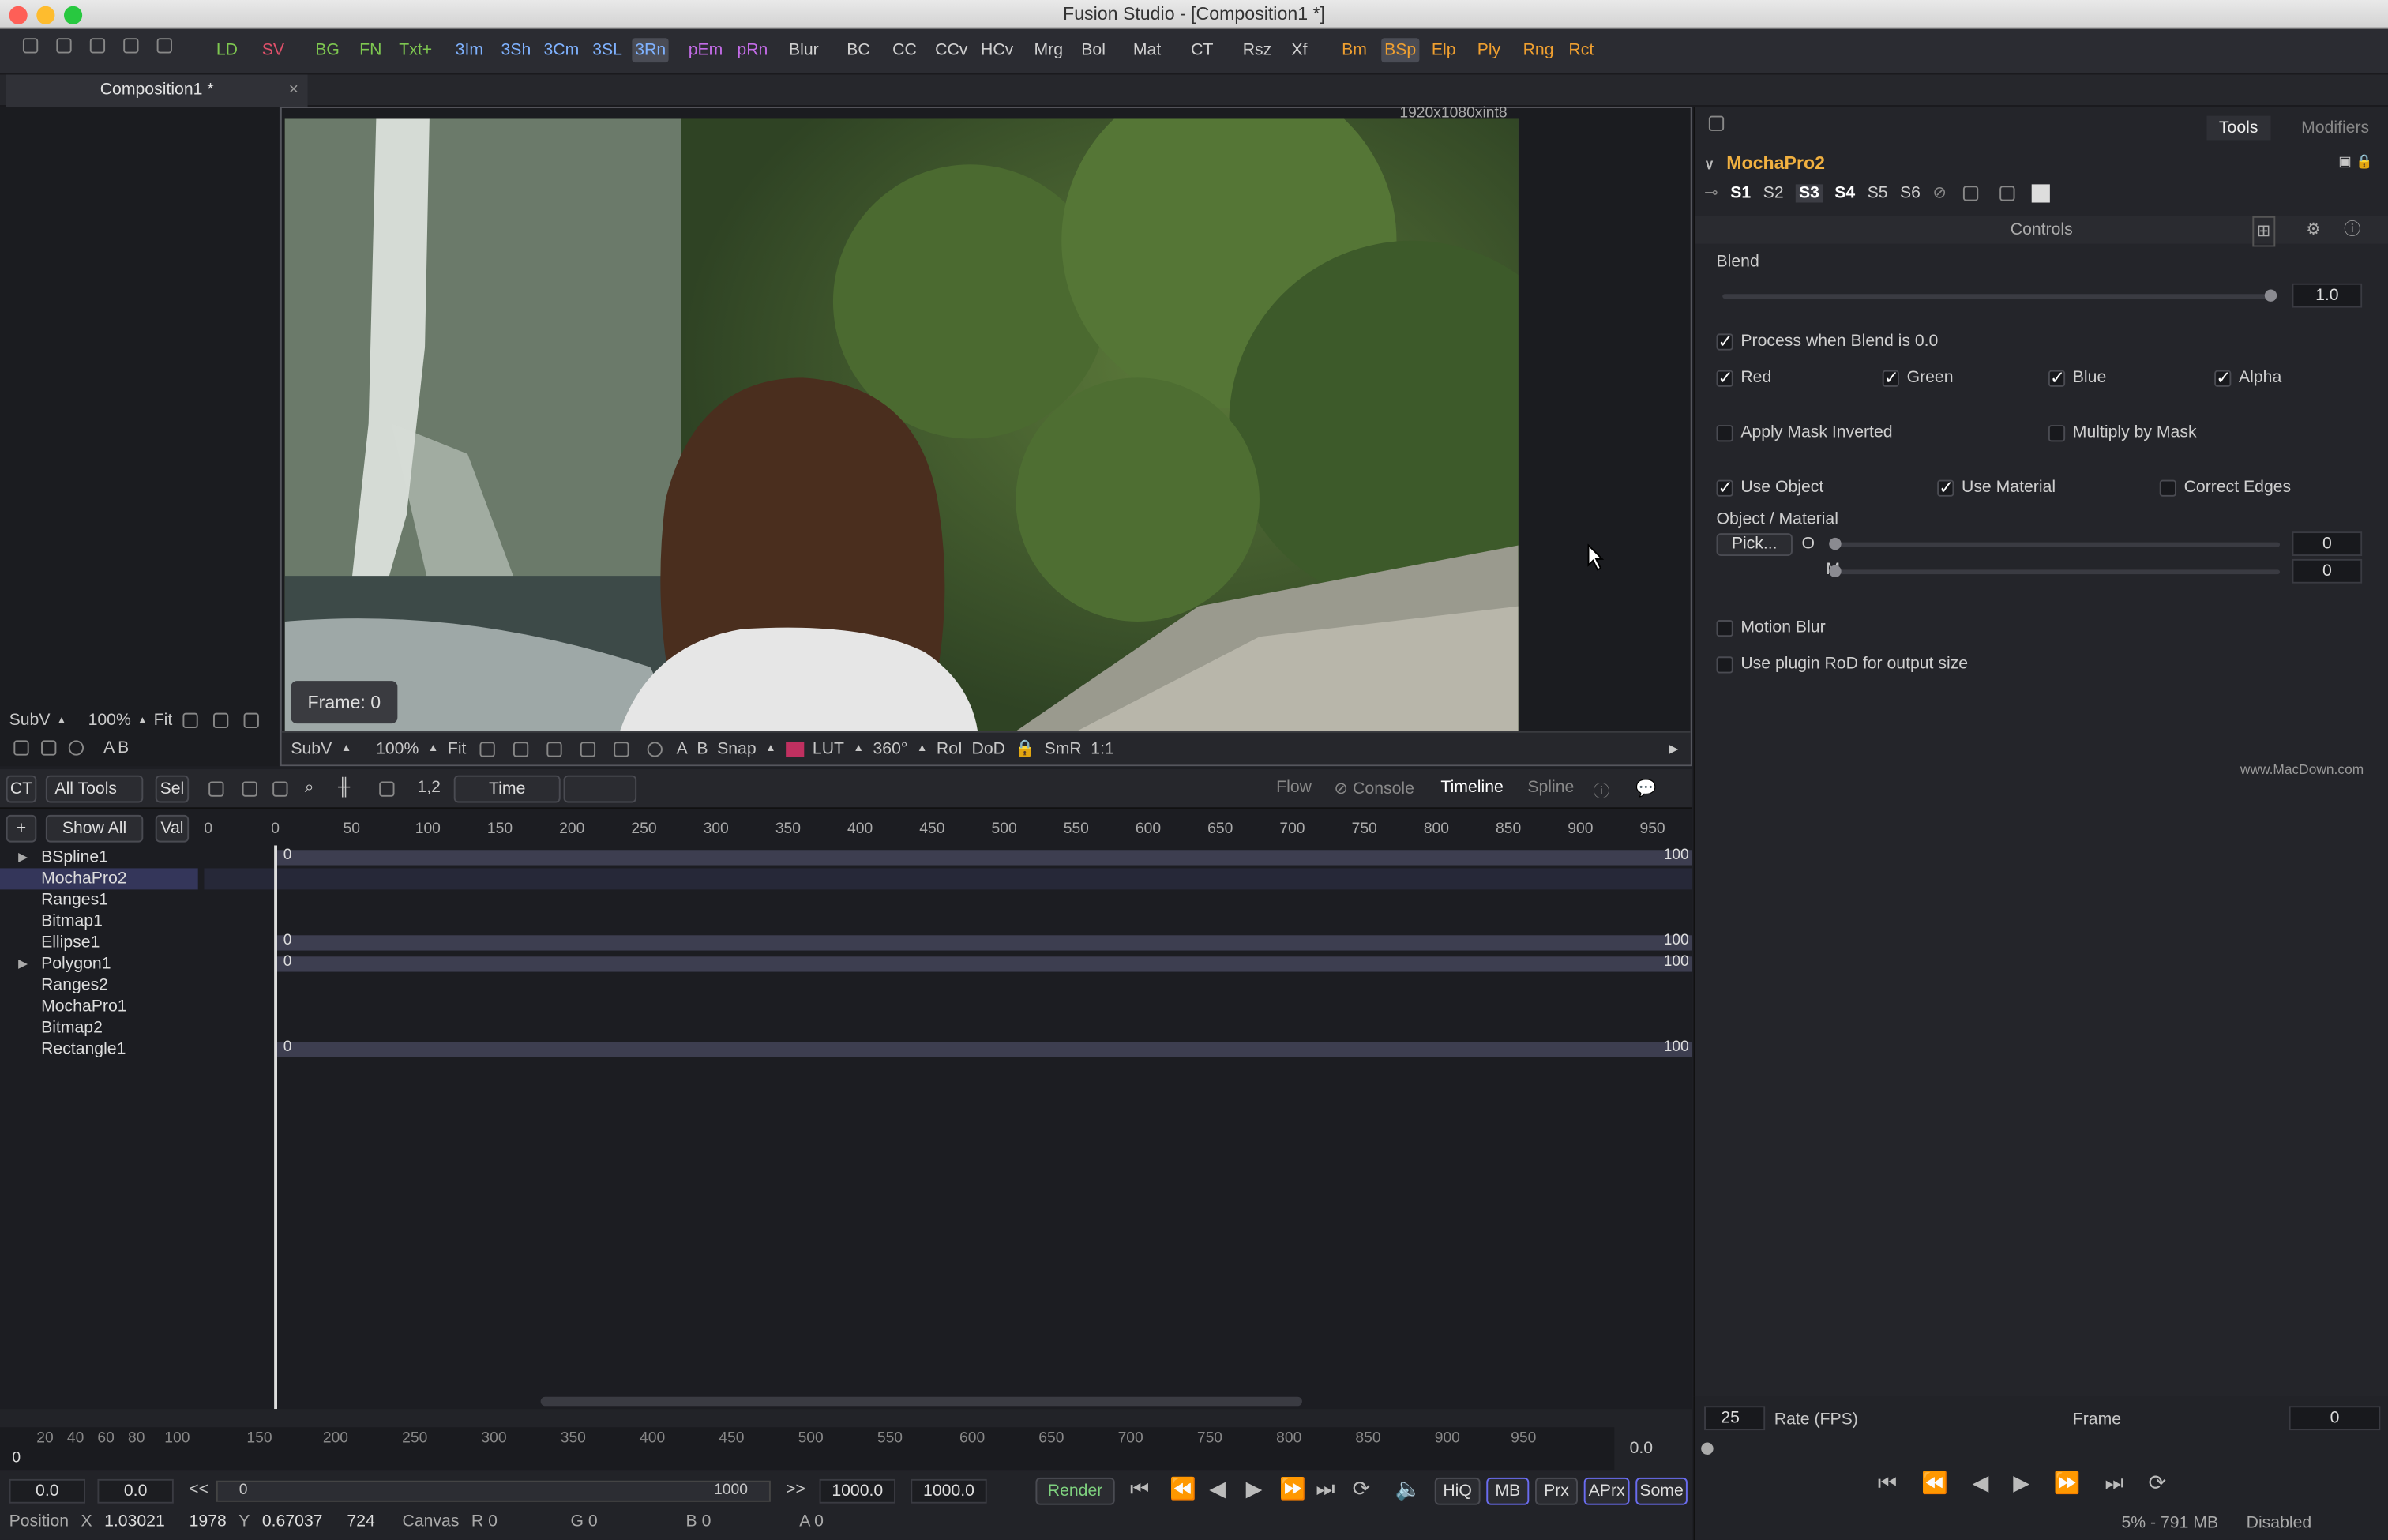 The width and height of the screenshot is (2388, 1540). I want to click on rp-go-start-icon: ⏮, so click(1887, 1483).